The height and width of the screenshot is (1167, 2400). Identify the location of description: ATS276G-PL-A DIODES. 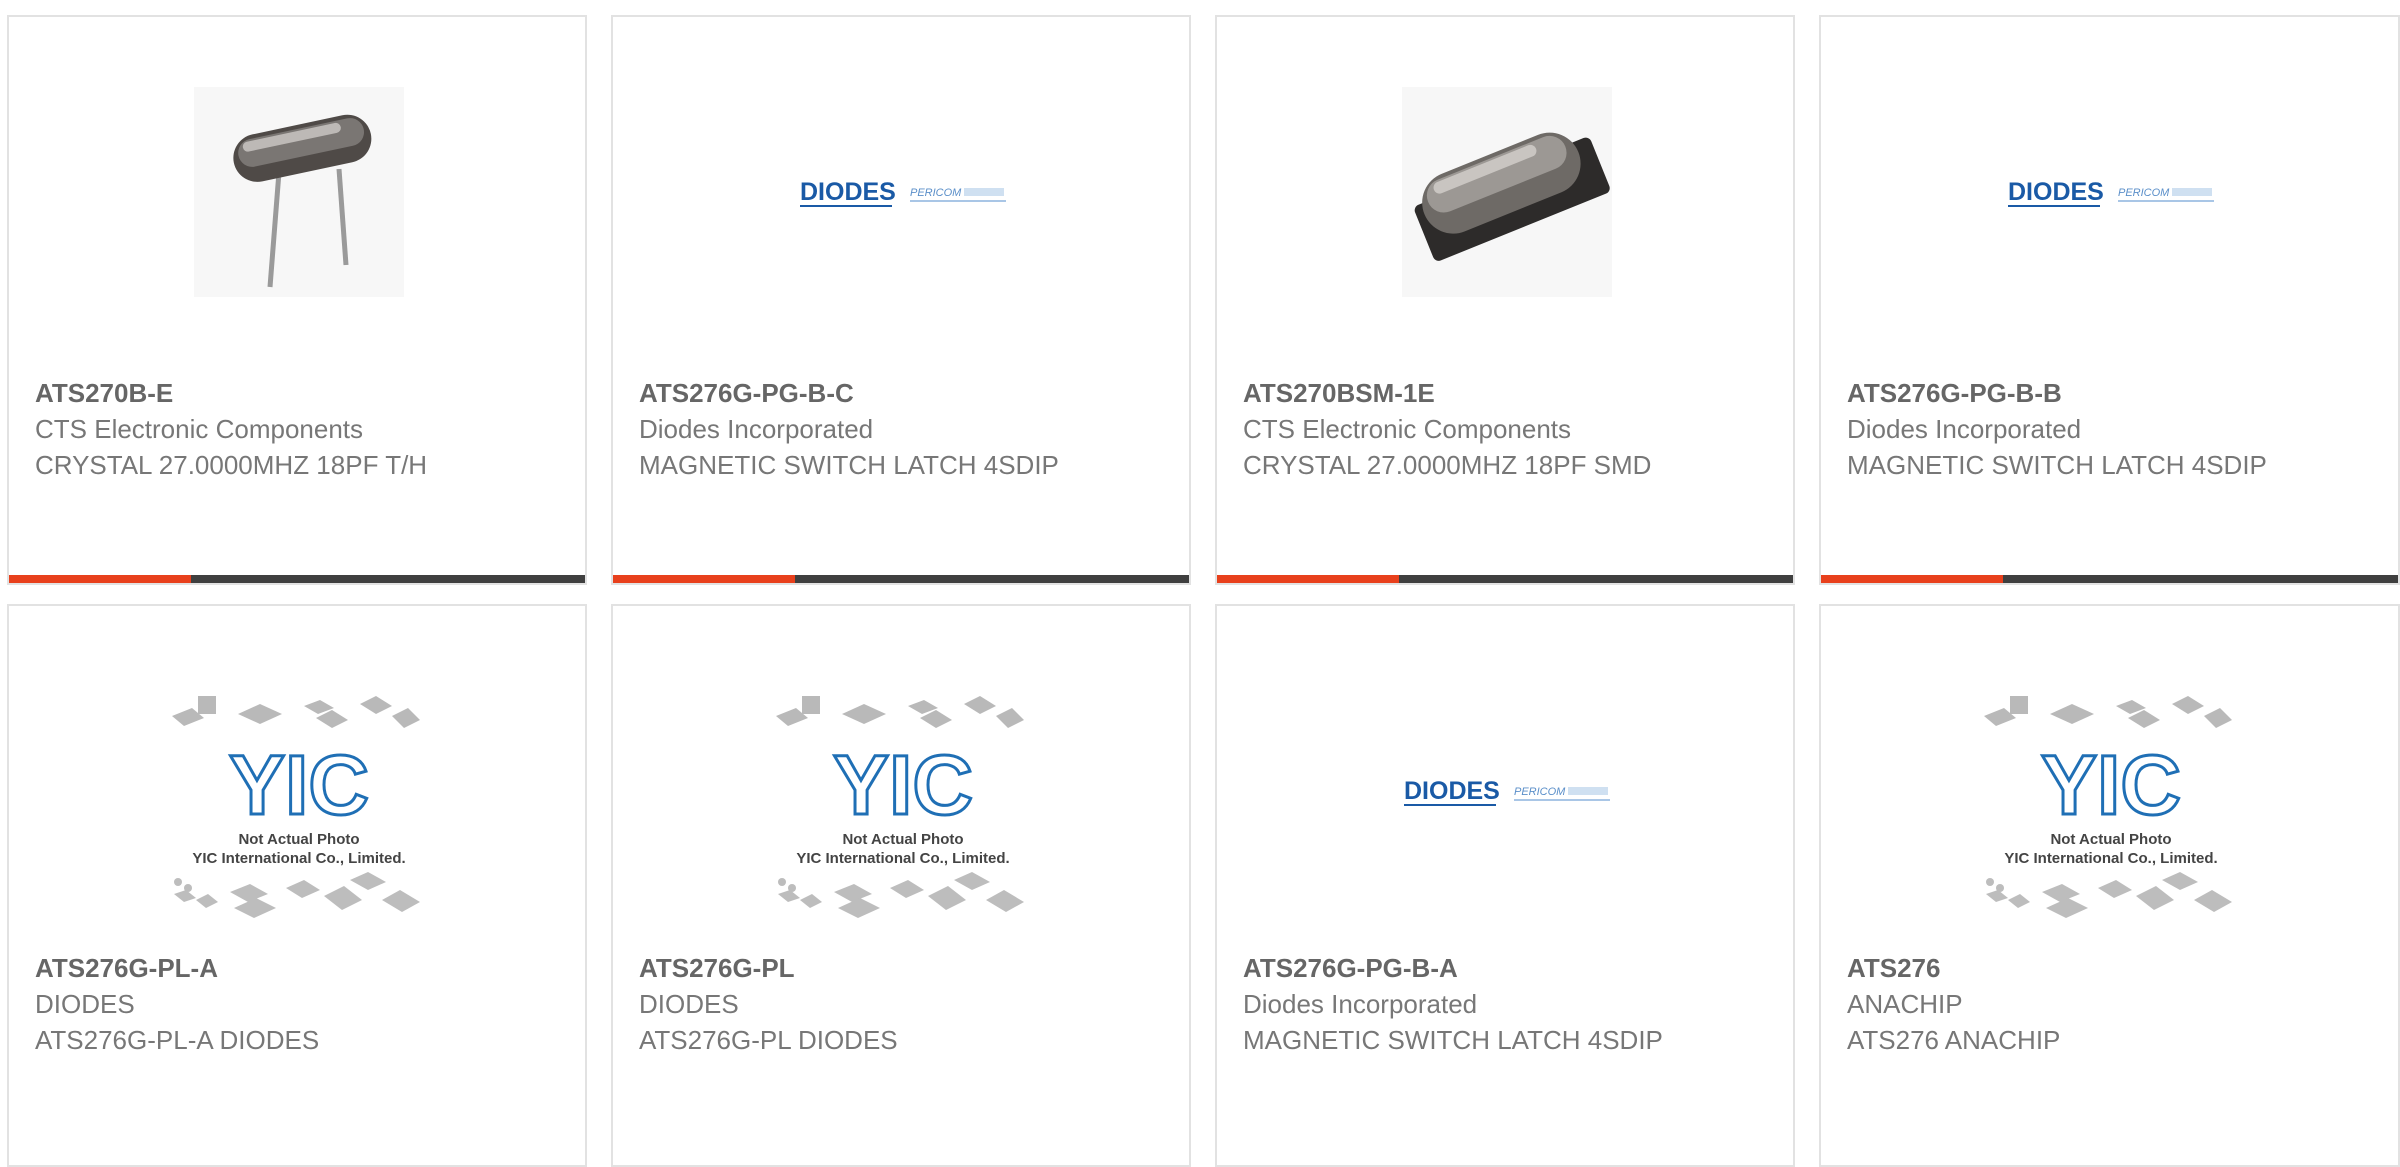
(177, 1040).